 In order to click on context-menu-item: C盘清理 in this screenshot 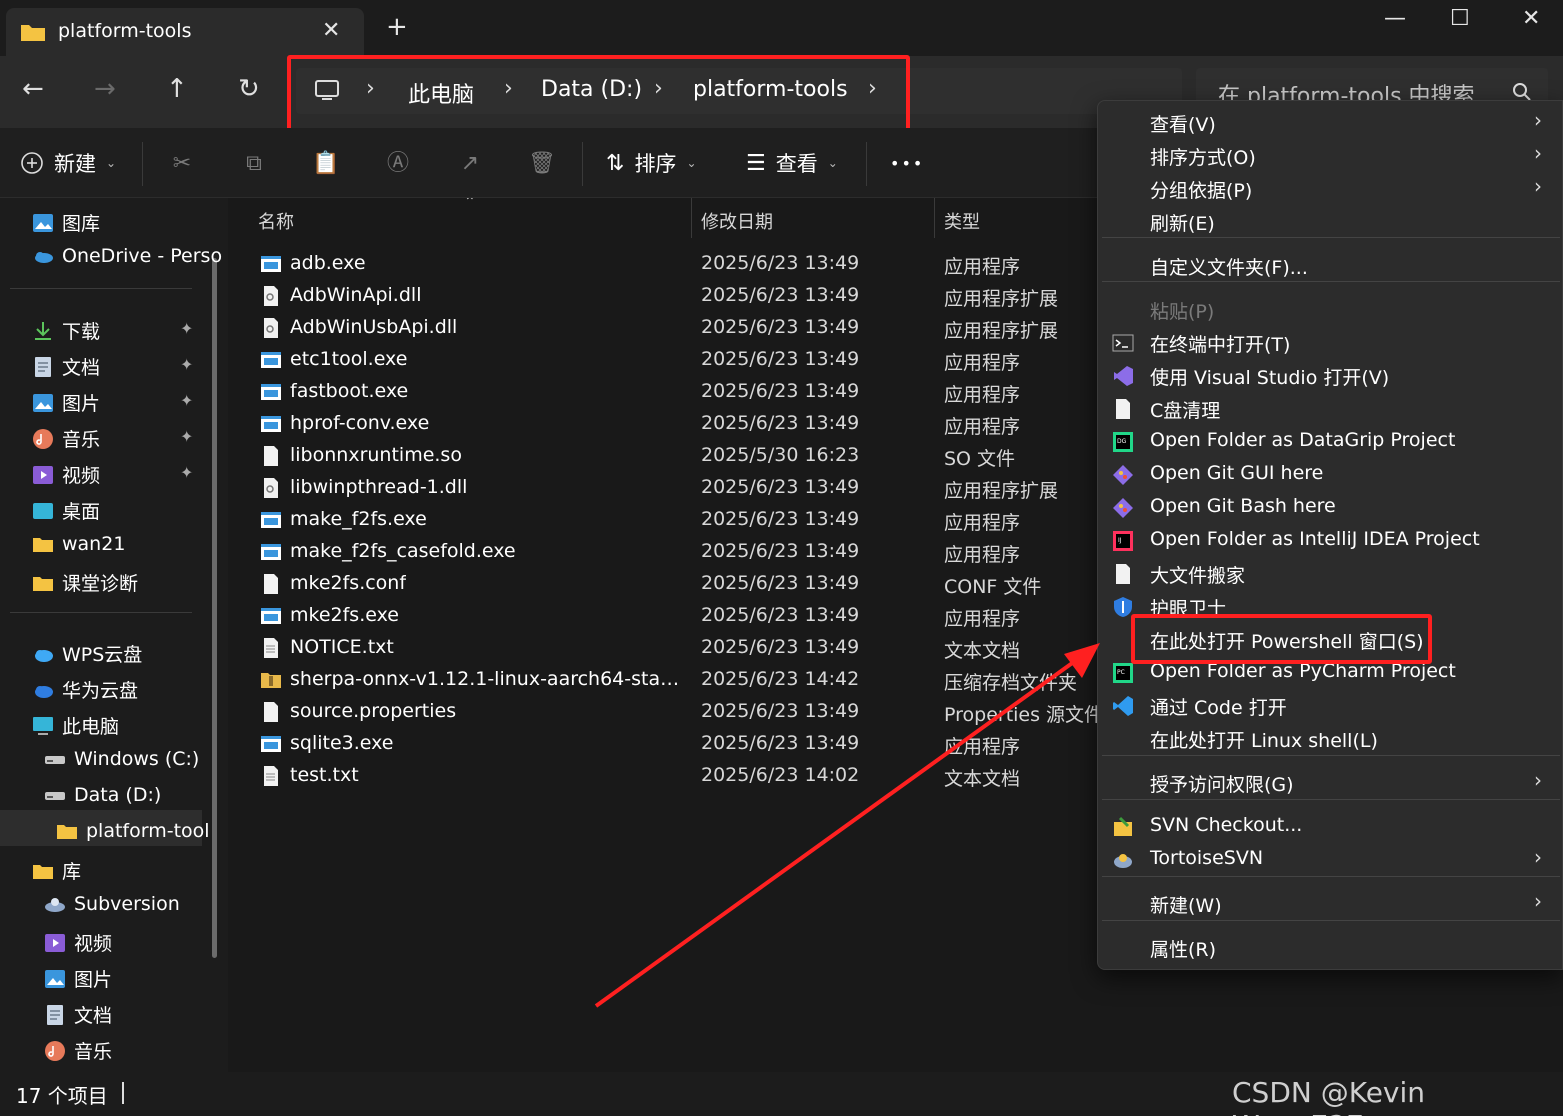, I will do `click(1330, 408)`.